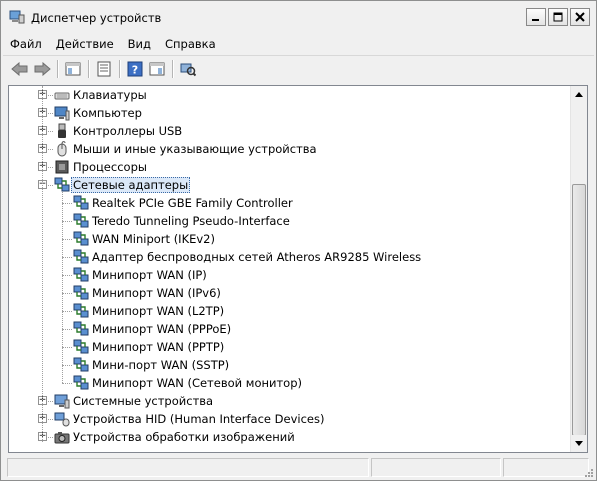 The width and height of the screenshot is (597, 481). What do you see at coordinates (536, 17) in the screenshot?
I see `minimize-button` at bounding box center [536, 17].